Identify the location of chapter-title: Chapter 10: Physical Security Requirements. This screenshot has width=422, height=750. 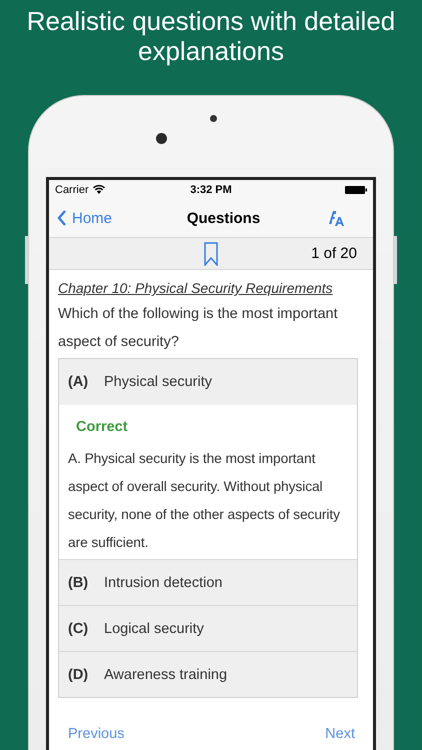
(196, 288).